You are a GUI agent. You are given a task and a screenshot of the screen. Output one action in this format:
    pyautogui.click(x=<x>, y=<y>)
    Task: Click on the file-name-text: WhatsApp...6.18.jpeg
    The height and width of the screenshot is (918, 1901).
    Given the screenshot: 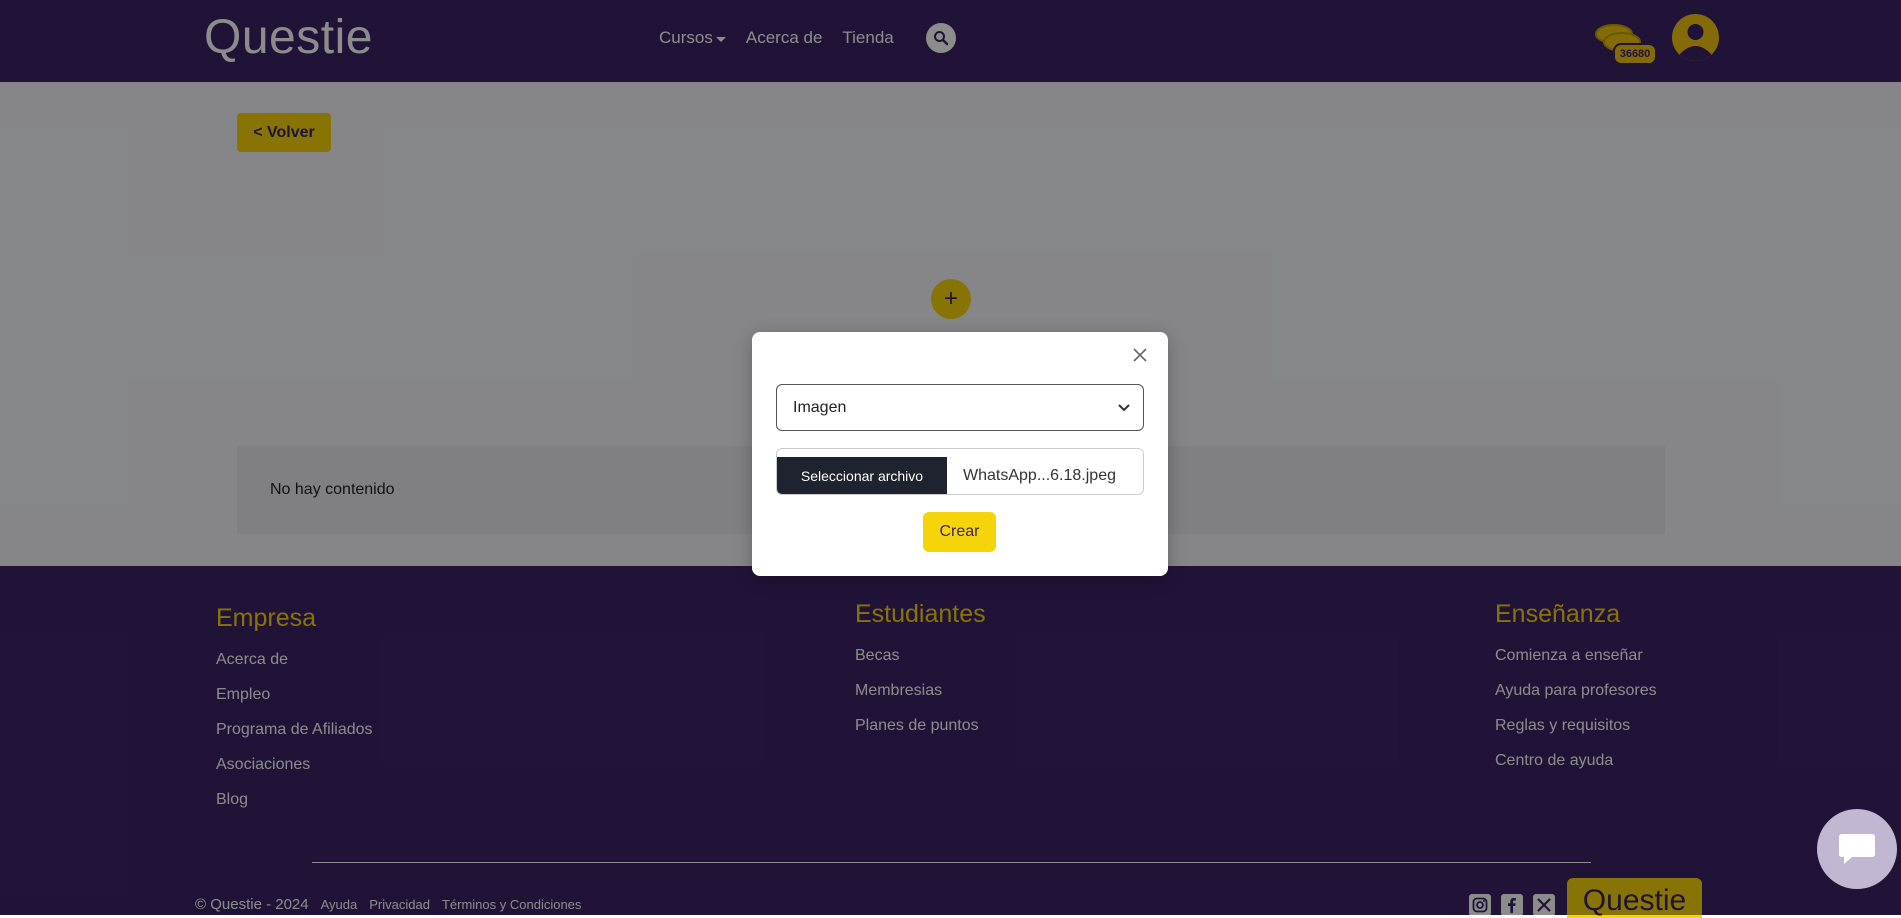 What is the action you would take?
    pyautogui.click(x=1039, y=475)
    